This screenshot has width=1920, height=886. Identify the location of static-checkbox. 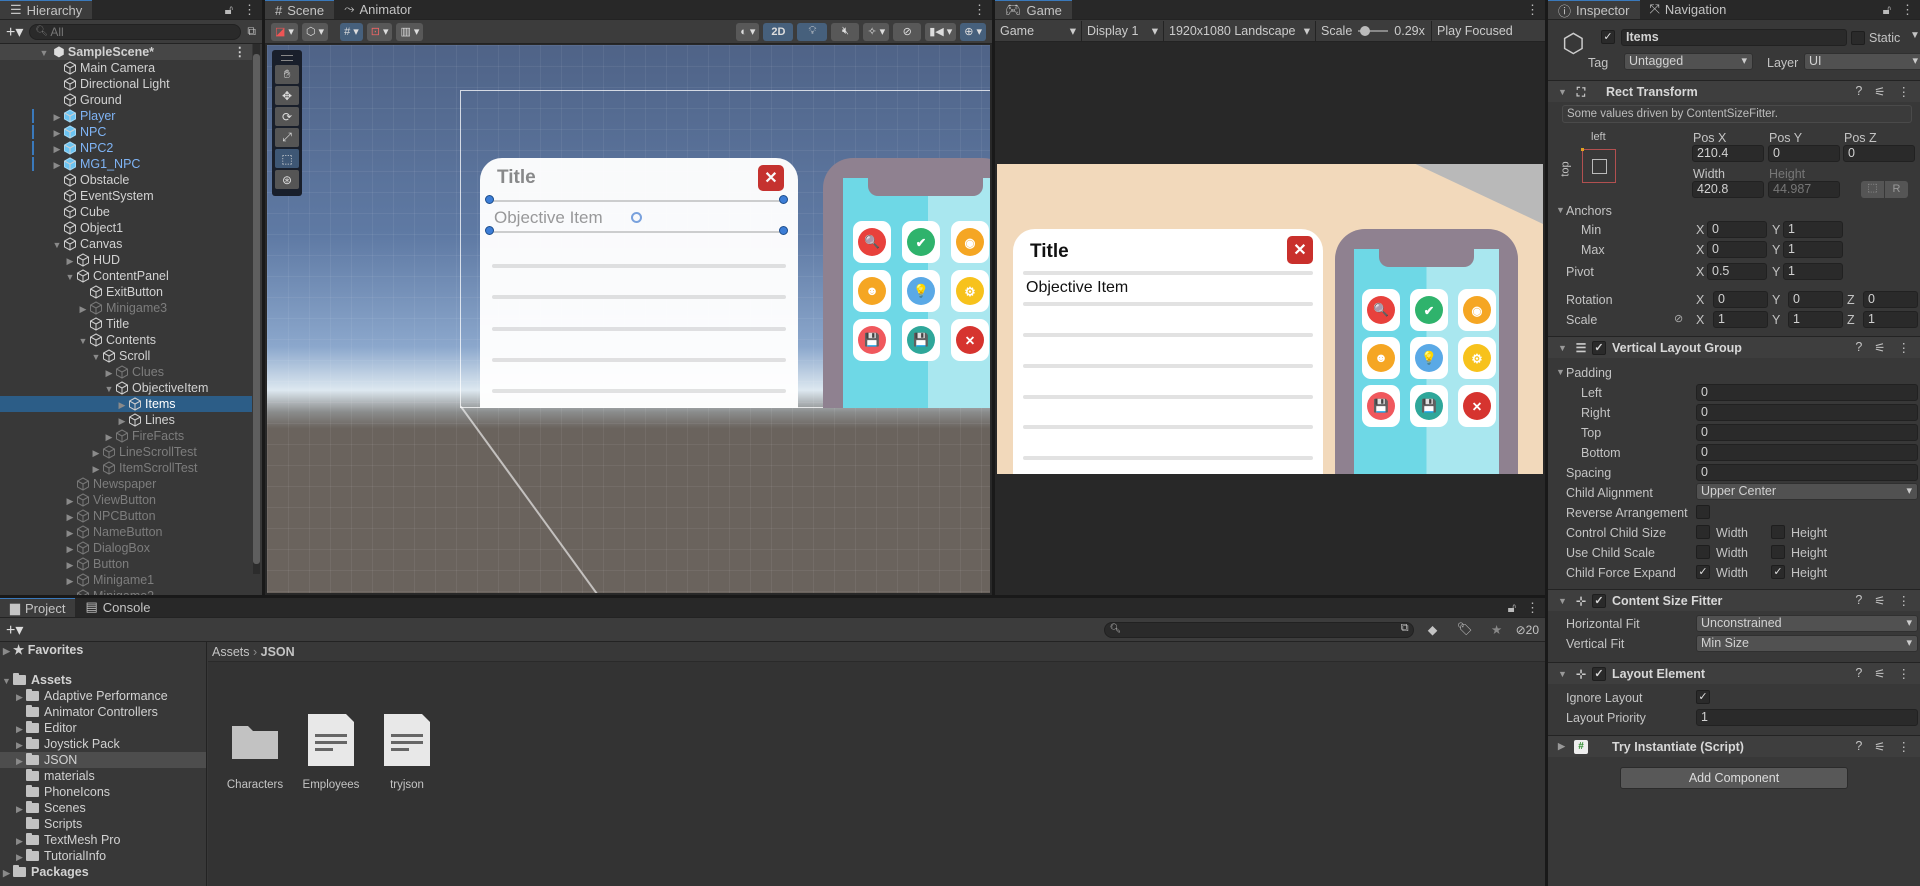
(1858, 38).